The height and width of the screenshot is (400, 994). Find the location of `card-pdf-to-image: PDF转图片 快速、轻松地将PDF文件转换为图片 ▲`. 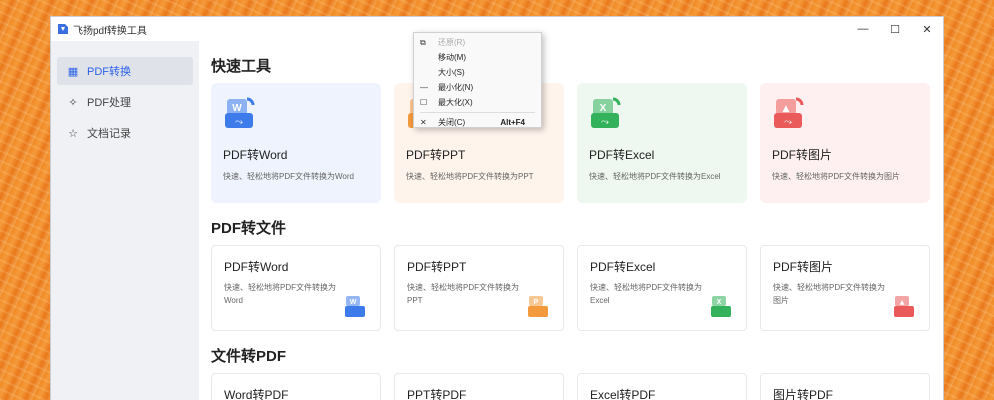

card-pdf-to-image: PDF转图片 快速、轻松地将PDF文件转换为图片 ▲ is located at coordinates (845, 288).